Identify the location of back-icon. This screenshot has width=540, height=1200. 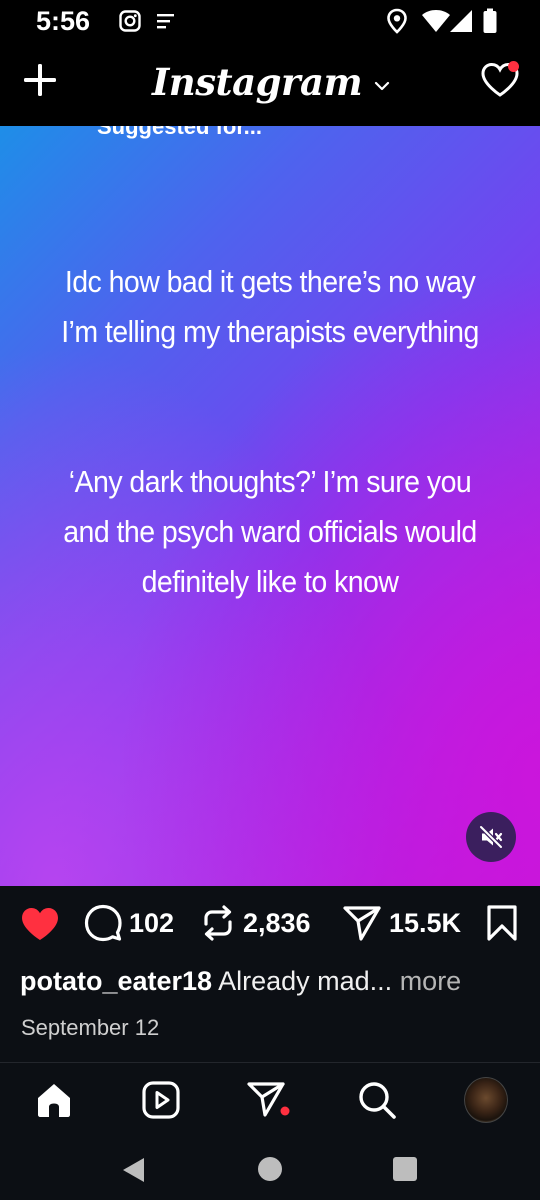
(134, 1170).